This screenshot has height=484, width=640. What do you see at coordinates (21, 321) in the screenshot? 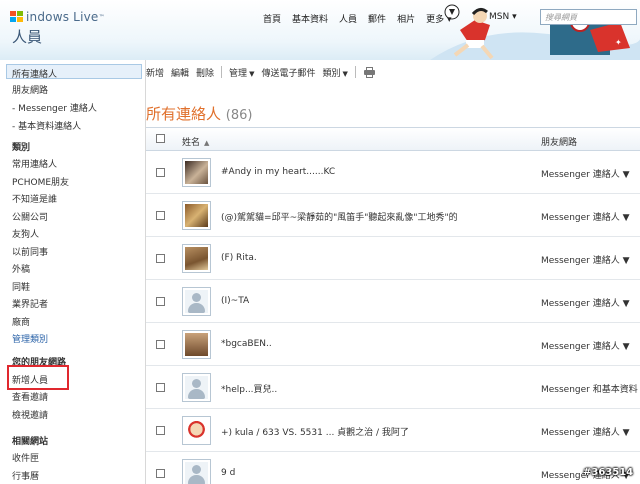
I see `sidebar-category: 廠商` at bounding box center [21, 321].